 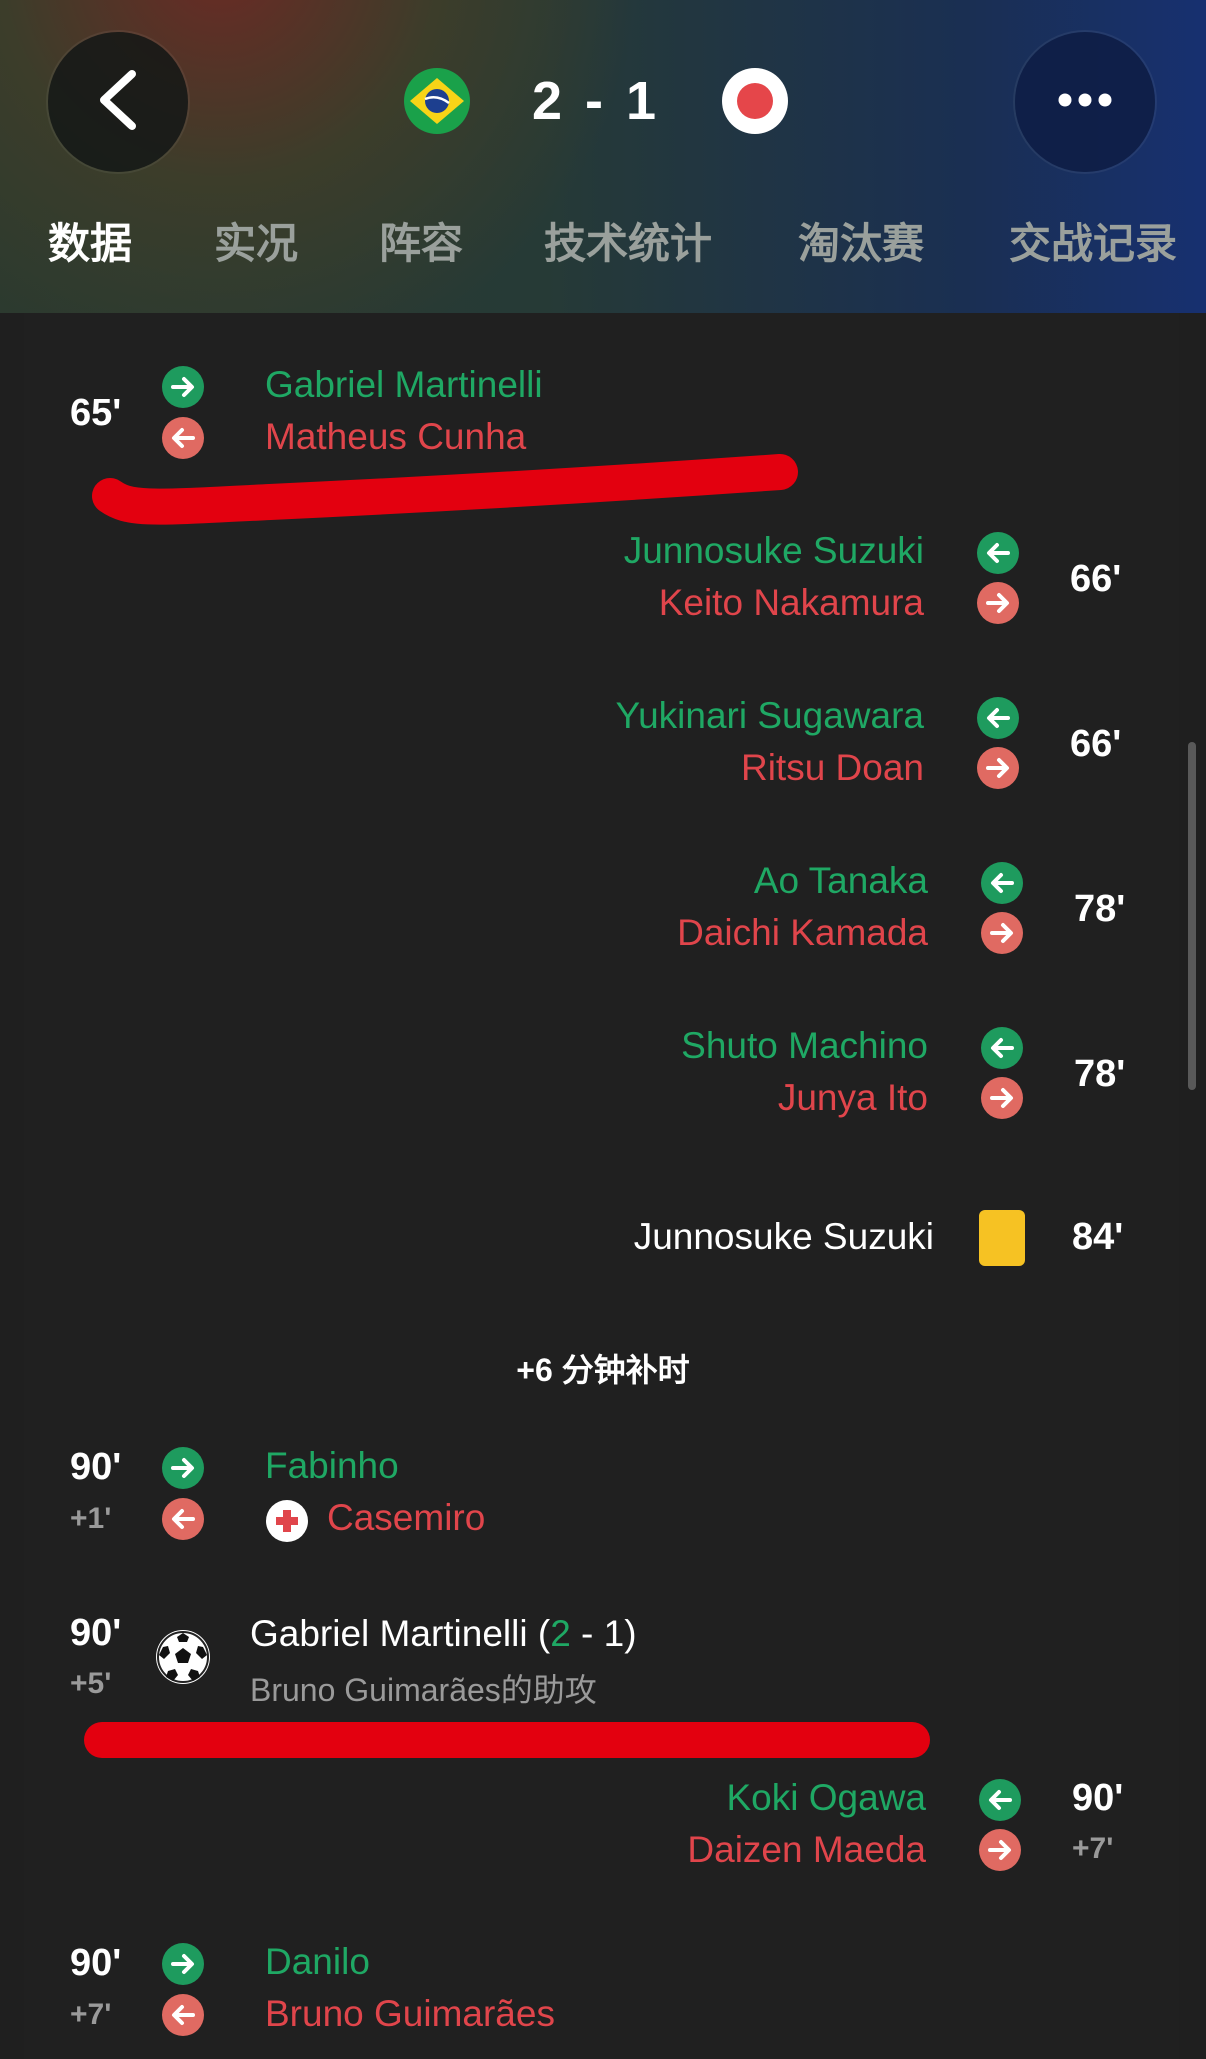 What do you see at coordinates (791, 603) in the screenshot?
I see `player-out-name: Keito Nakamura` at bounding box center [791, 603].